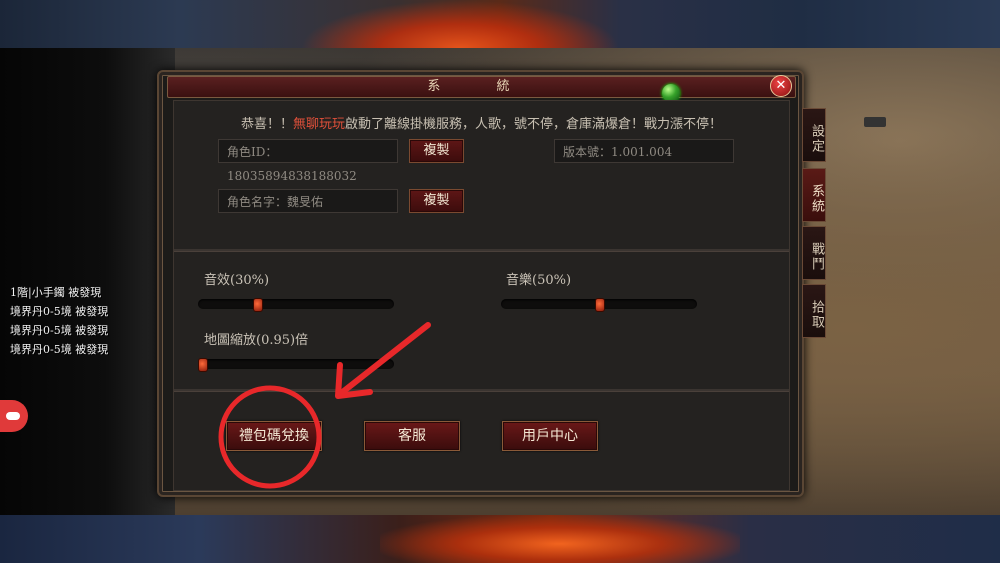  I want to click on annotation-circle, so click(270, 437).